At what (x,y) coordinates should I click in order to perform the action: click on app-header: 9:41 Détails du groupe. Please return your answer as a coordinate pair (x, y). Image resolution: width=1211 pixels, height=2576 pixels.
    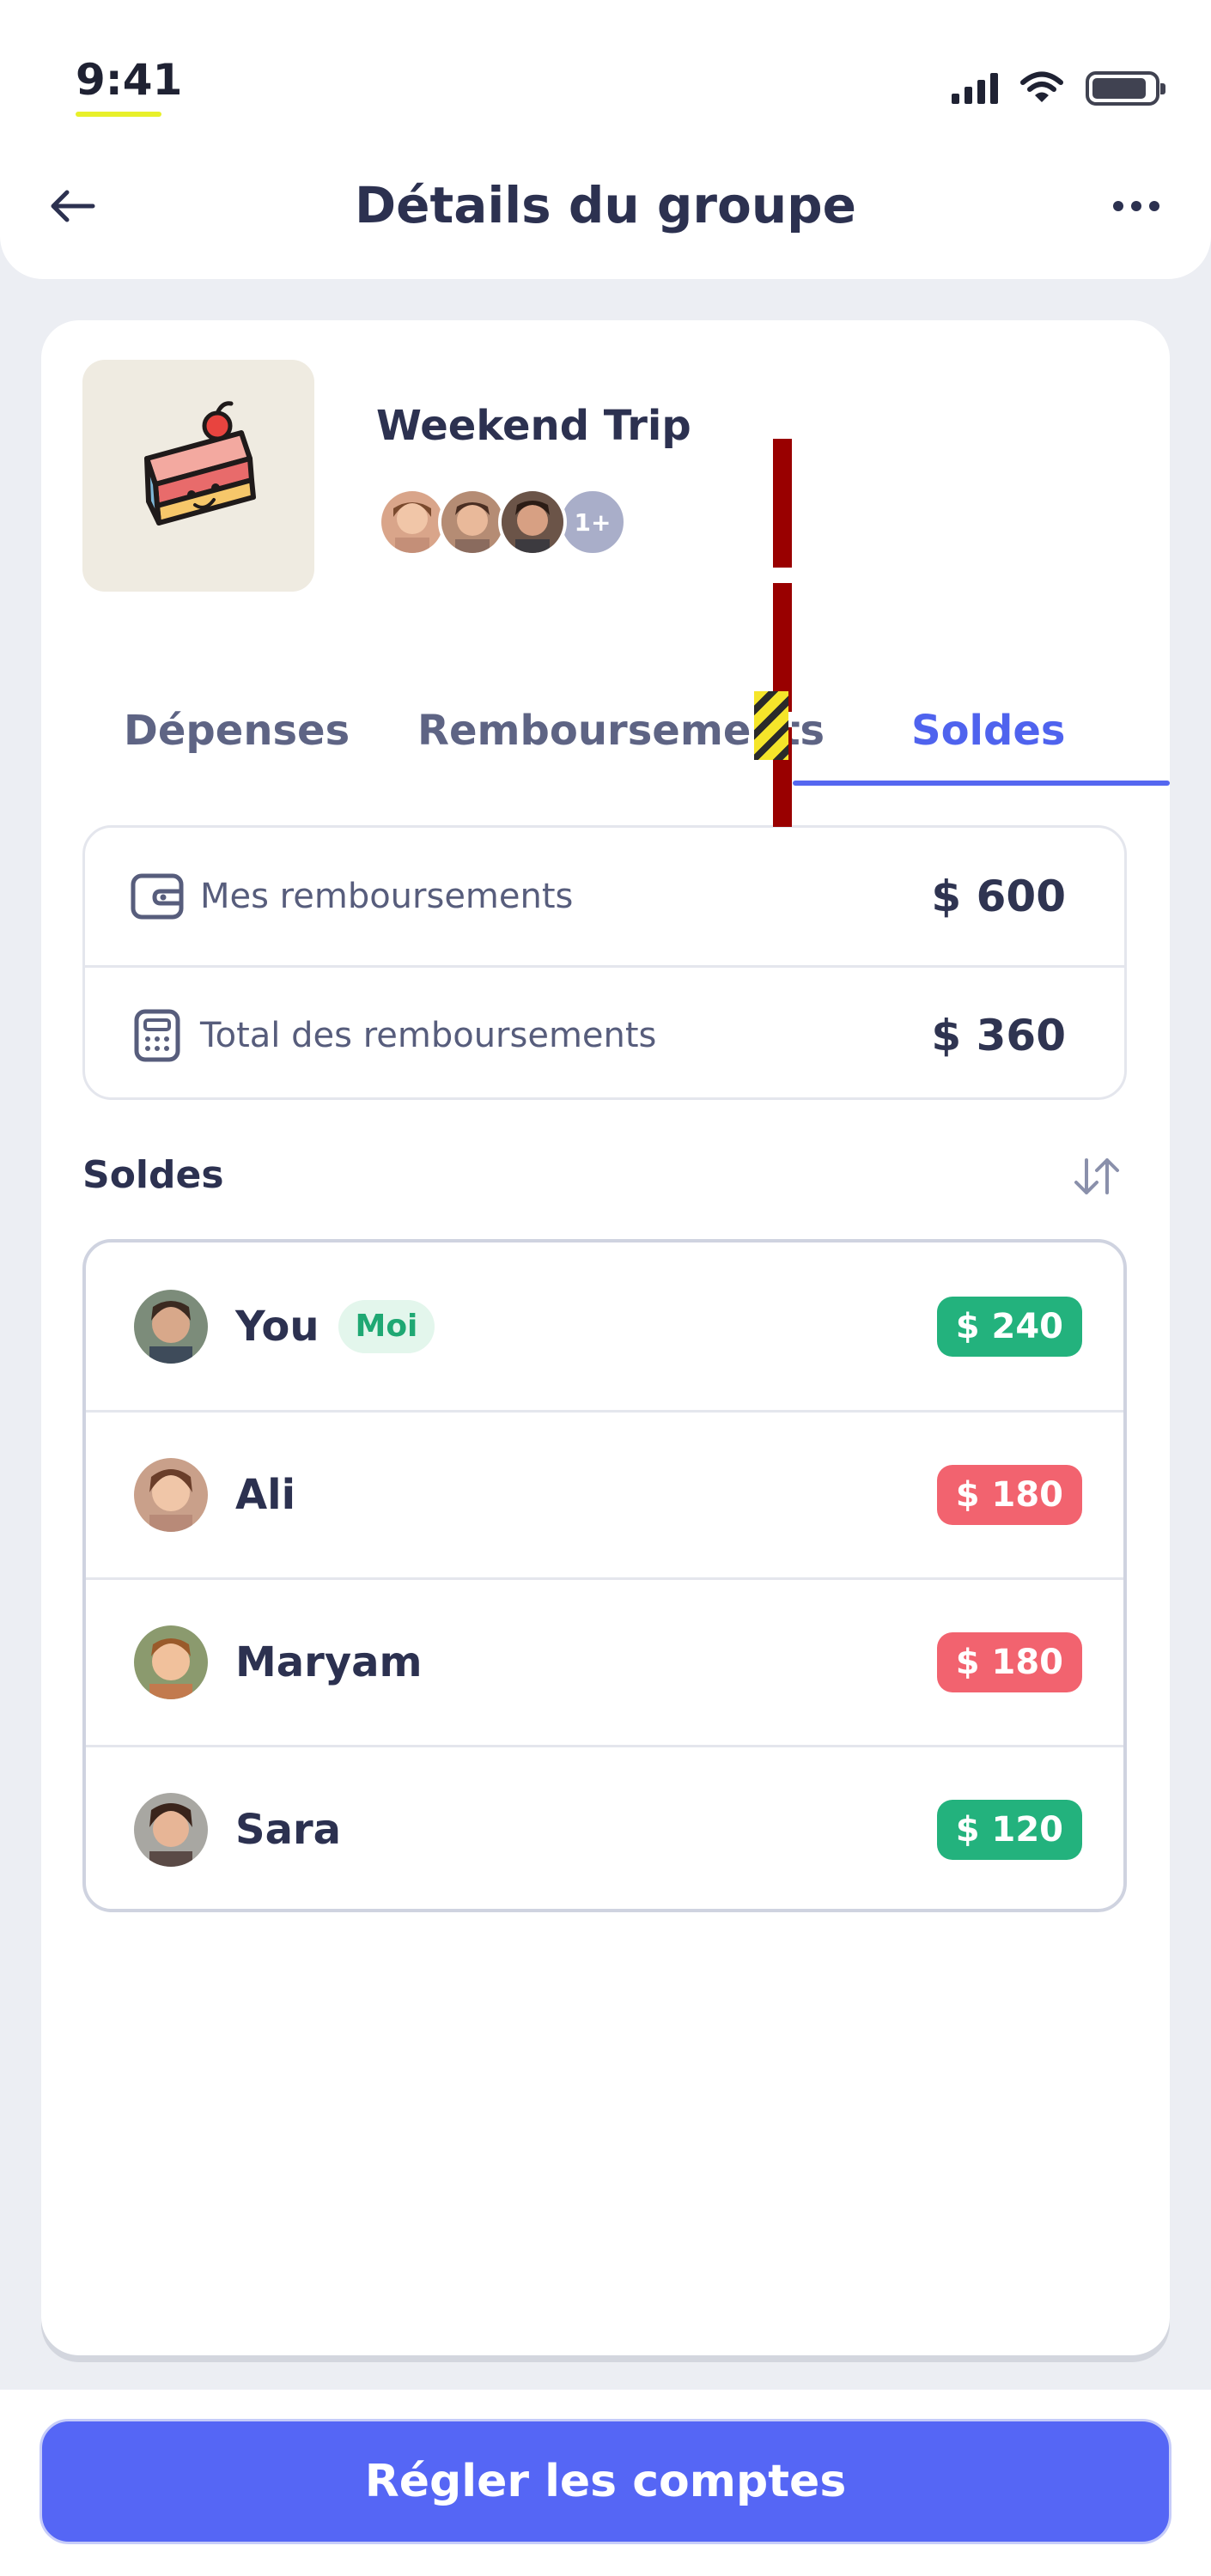
    Looking at the image, I should click on (606, 139).